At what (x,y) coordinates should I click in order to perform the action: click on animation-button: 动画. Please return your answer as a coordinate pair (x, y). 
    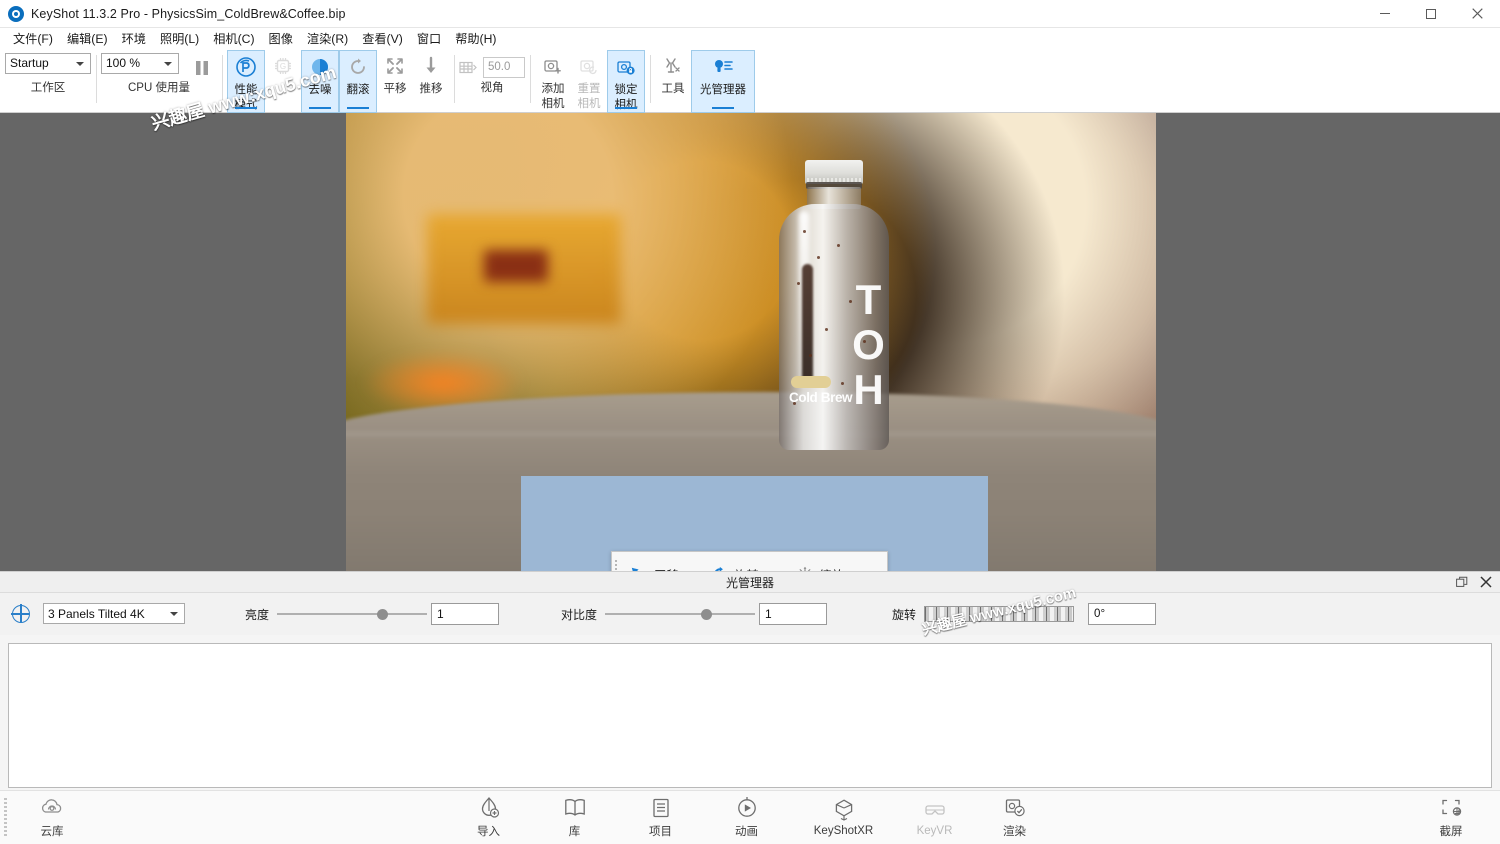
    Looking at the image, I should click on (747, 817).